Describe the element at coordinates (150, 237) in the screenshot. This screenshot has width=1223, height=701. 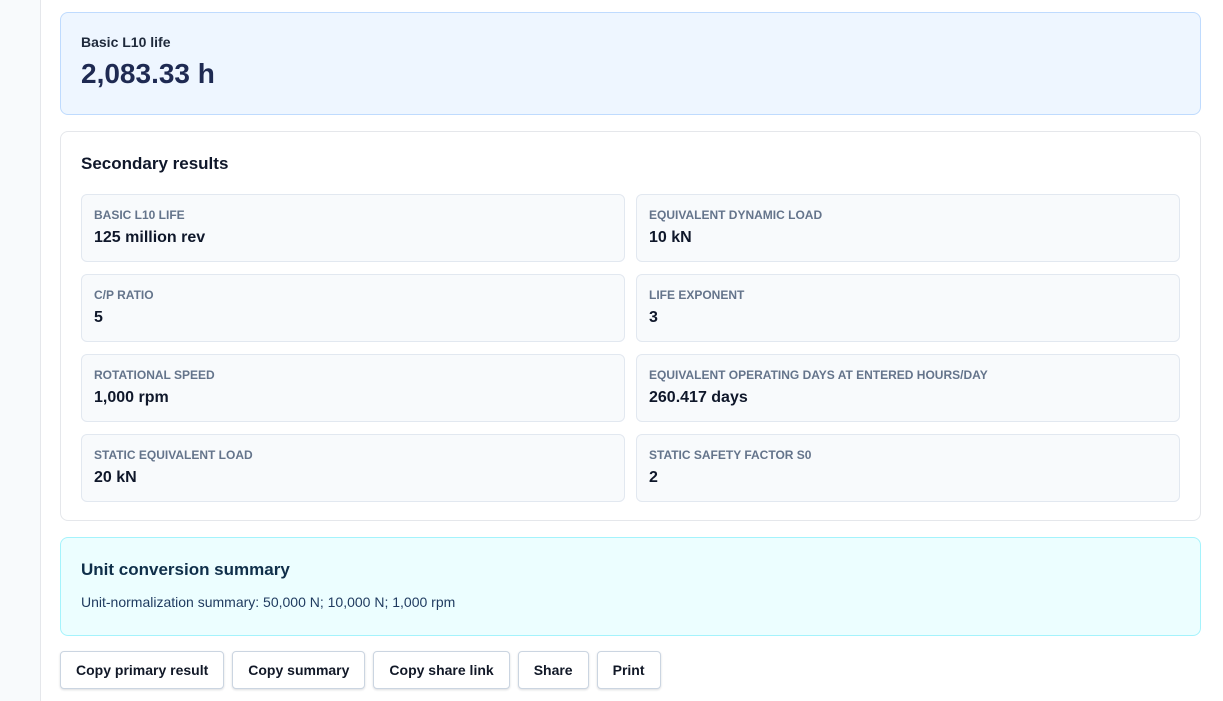
I see `metric-value: 125 million rev` at that location.